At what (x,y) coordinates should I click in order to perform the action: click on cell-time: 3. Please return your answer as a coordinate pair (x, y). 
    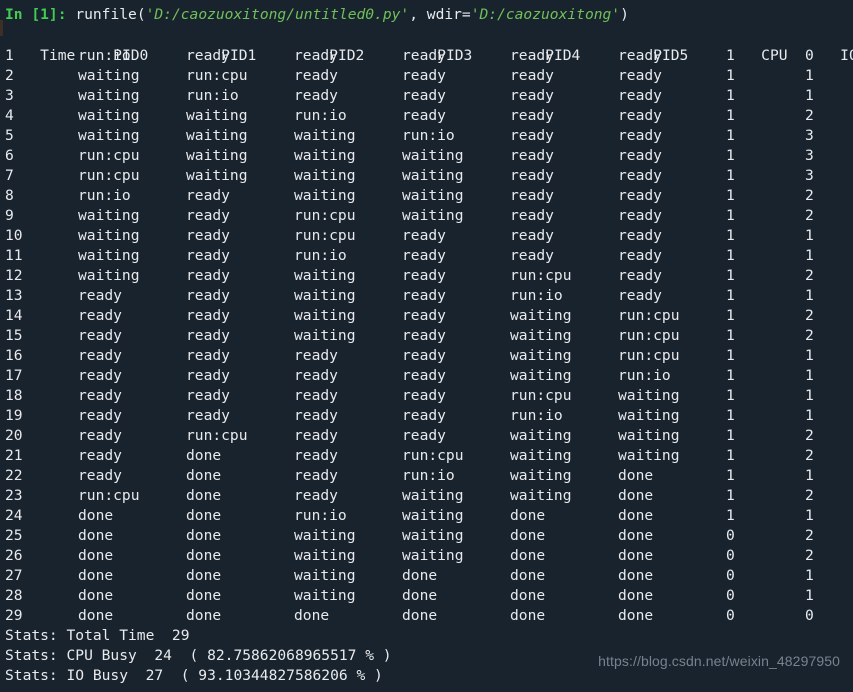
    Looking at the image, I should click on (9, 95).